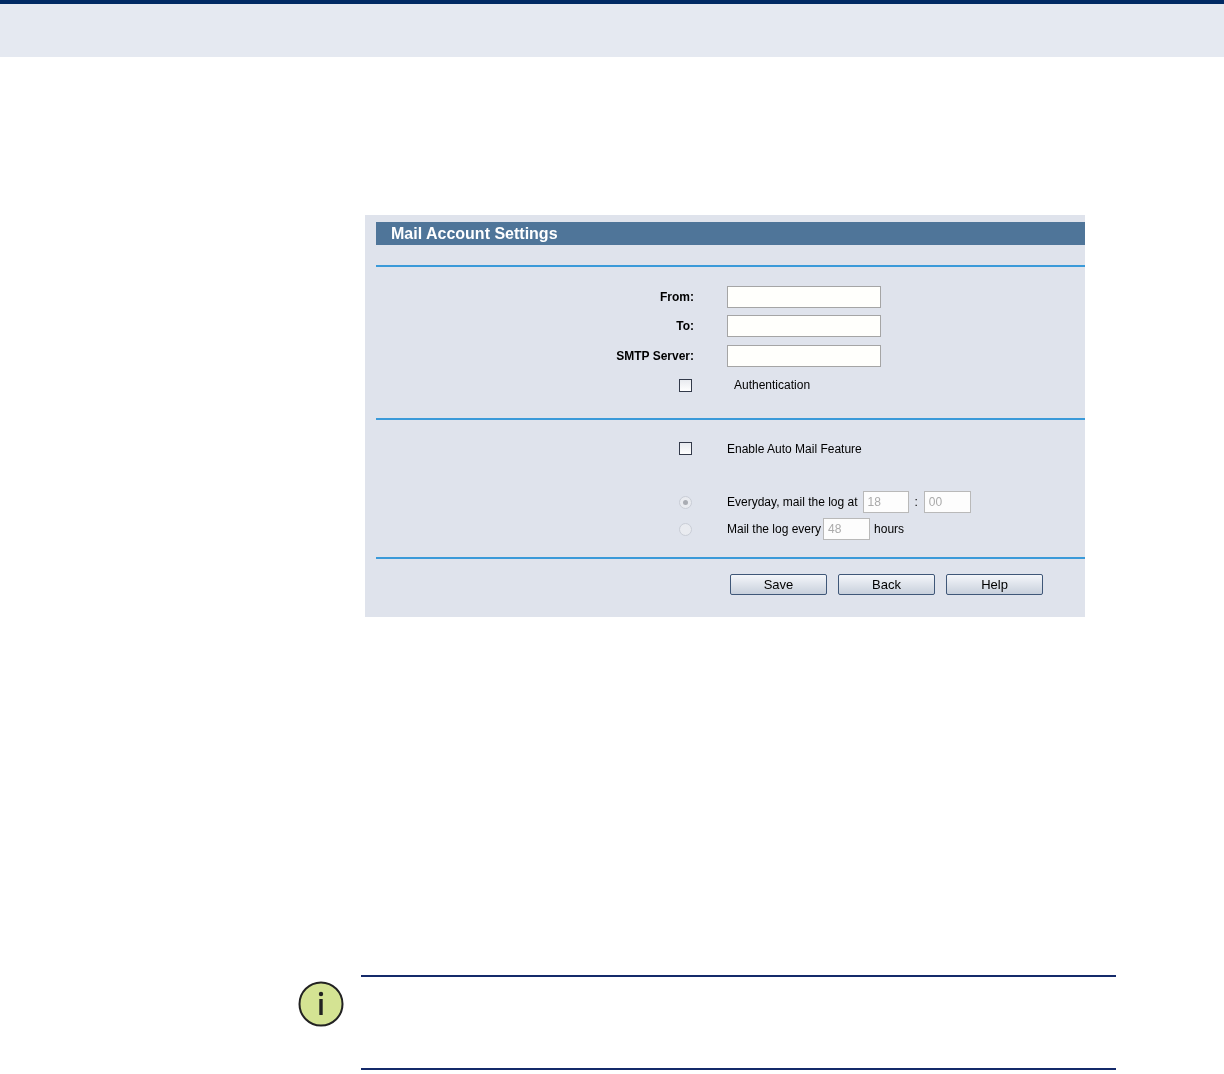  What do you see at coordinates (684, 326) in the screenshot?
I see `field-label: To:` at bounding box center [684, 326].